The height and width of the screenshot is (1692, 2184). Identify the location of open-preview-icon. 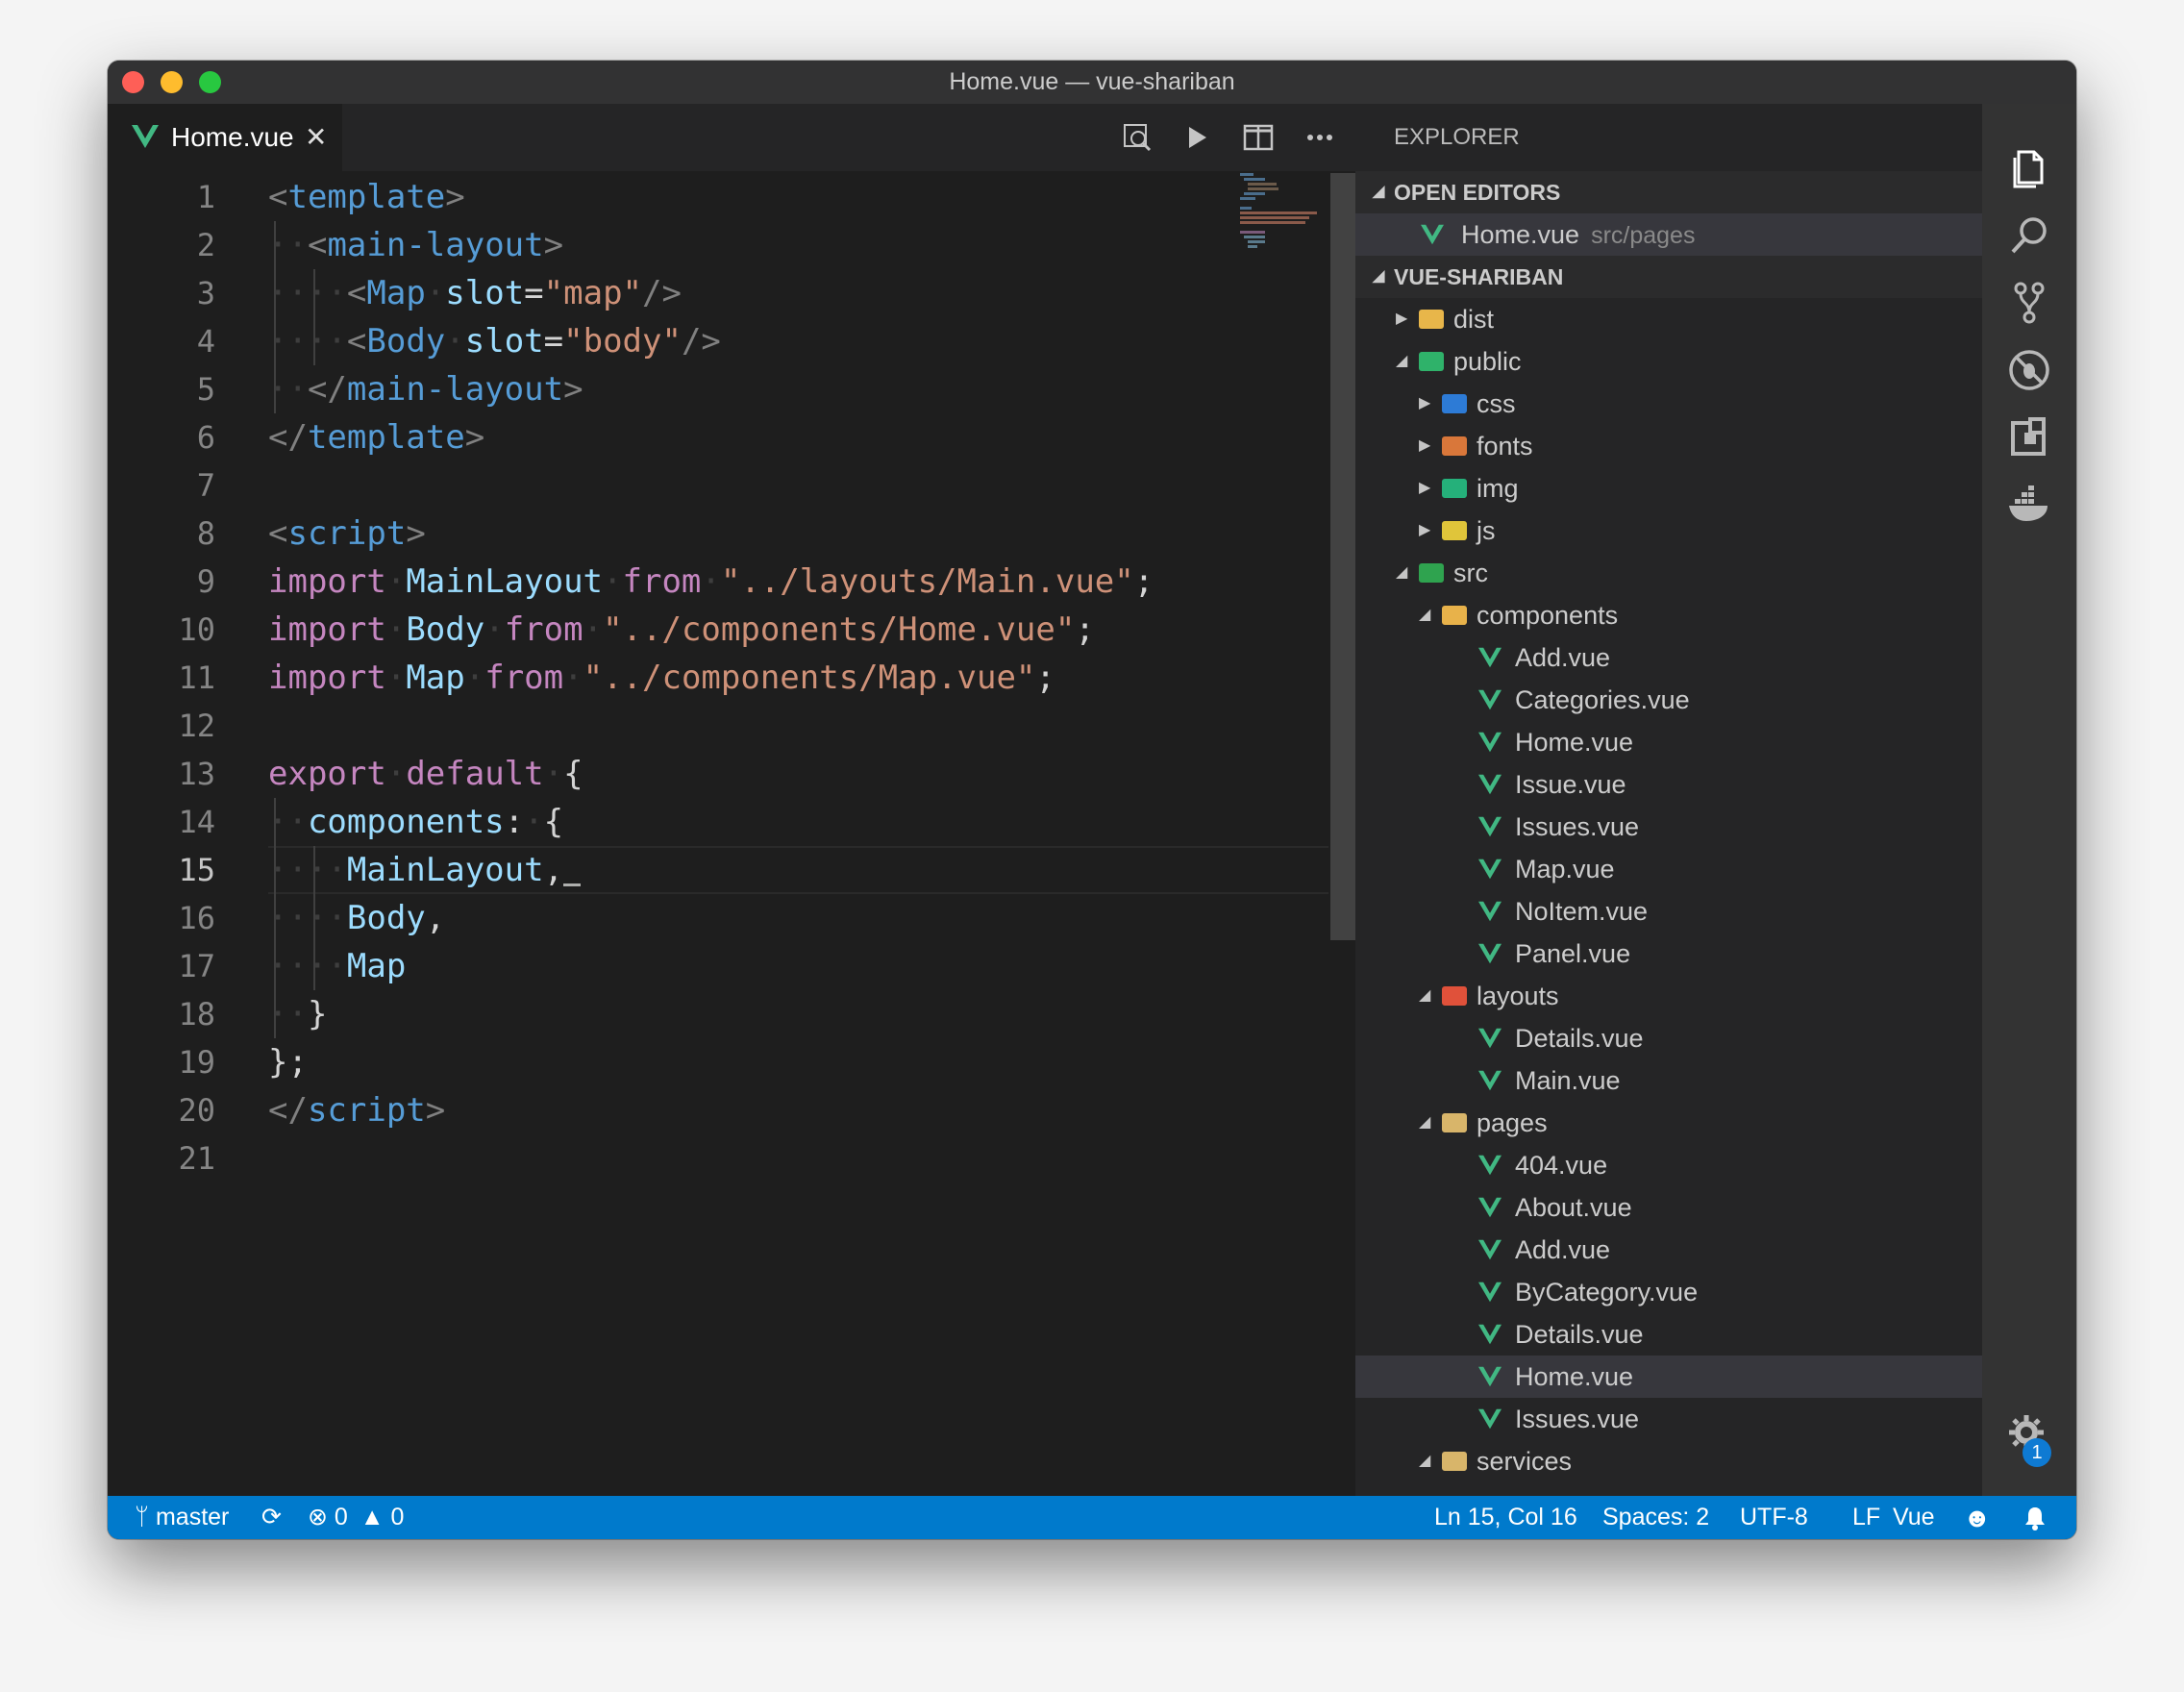
(1138, 137).